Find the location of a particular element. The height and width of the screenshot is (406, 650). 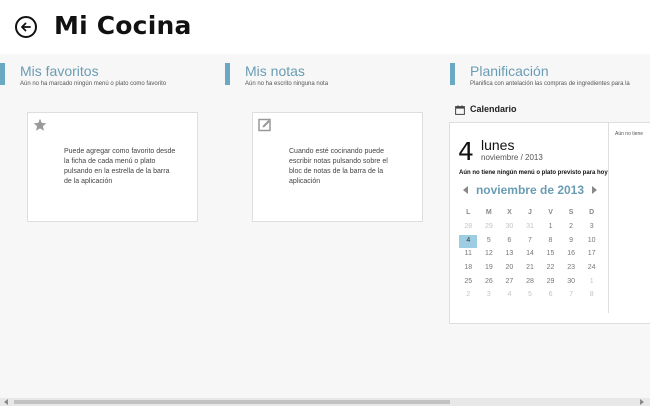

star-icon is located at coordinates (40, 124).